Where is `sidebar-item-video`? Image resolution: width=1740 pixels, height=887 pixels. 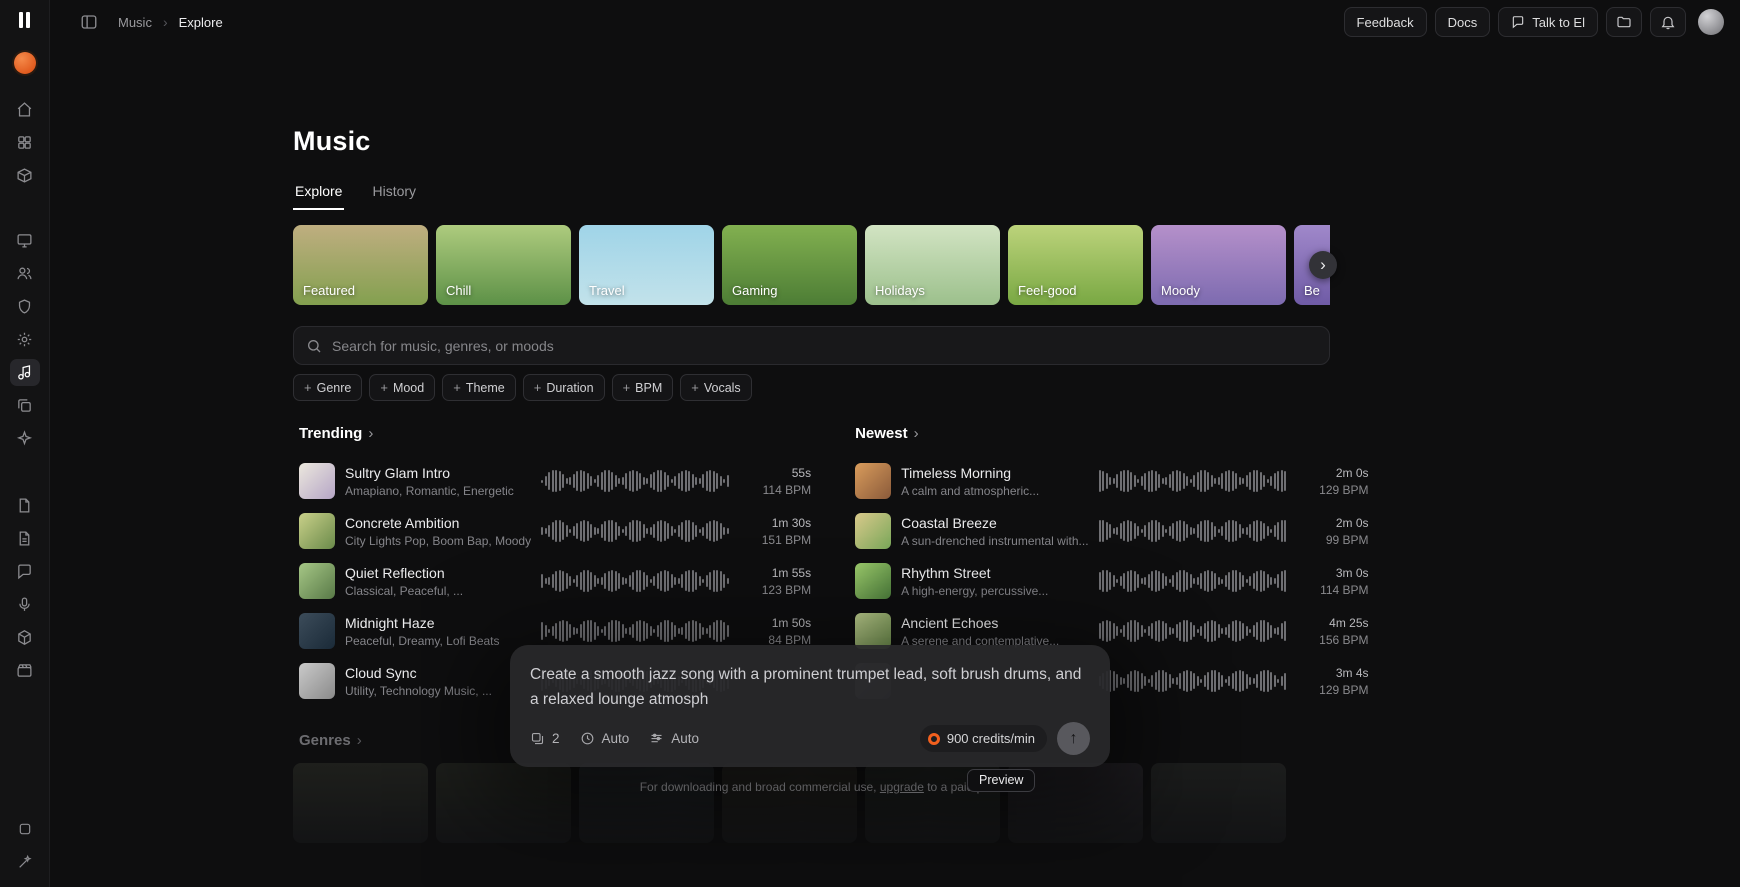
sidebar-item-video is located at coordinates (25, 670).